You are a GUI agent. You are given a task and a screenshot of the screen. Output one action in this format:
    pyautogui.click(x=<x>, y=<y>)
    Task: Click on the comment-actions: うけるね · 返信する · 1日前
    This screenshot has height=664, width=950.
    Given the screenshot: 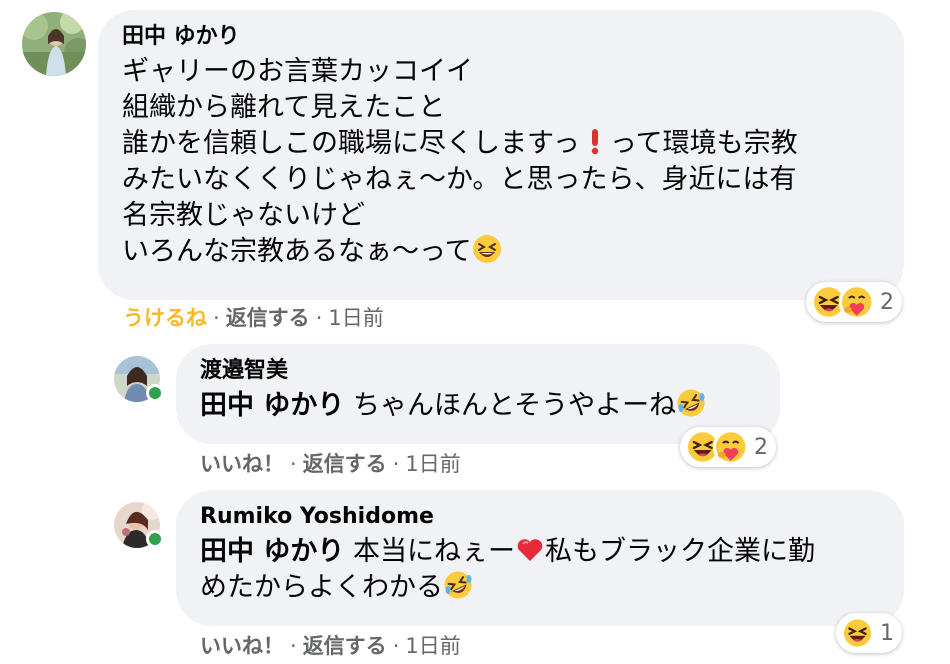 What is the action you would take?
    pyautogui.click(x=253, y=318)
    